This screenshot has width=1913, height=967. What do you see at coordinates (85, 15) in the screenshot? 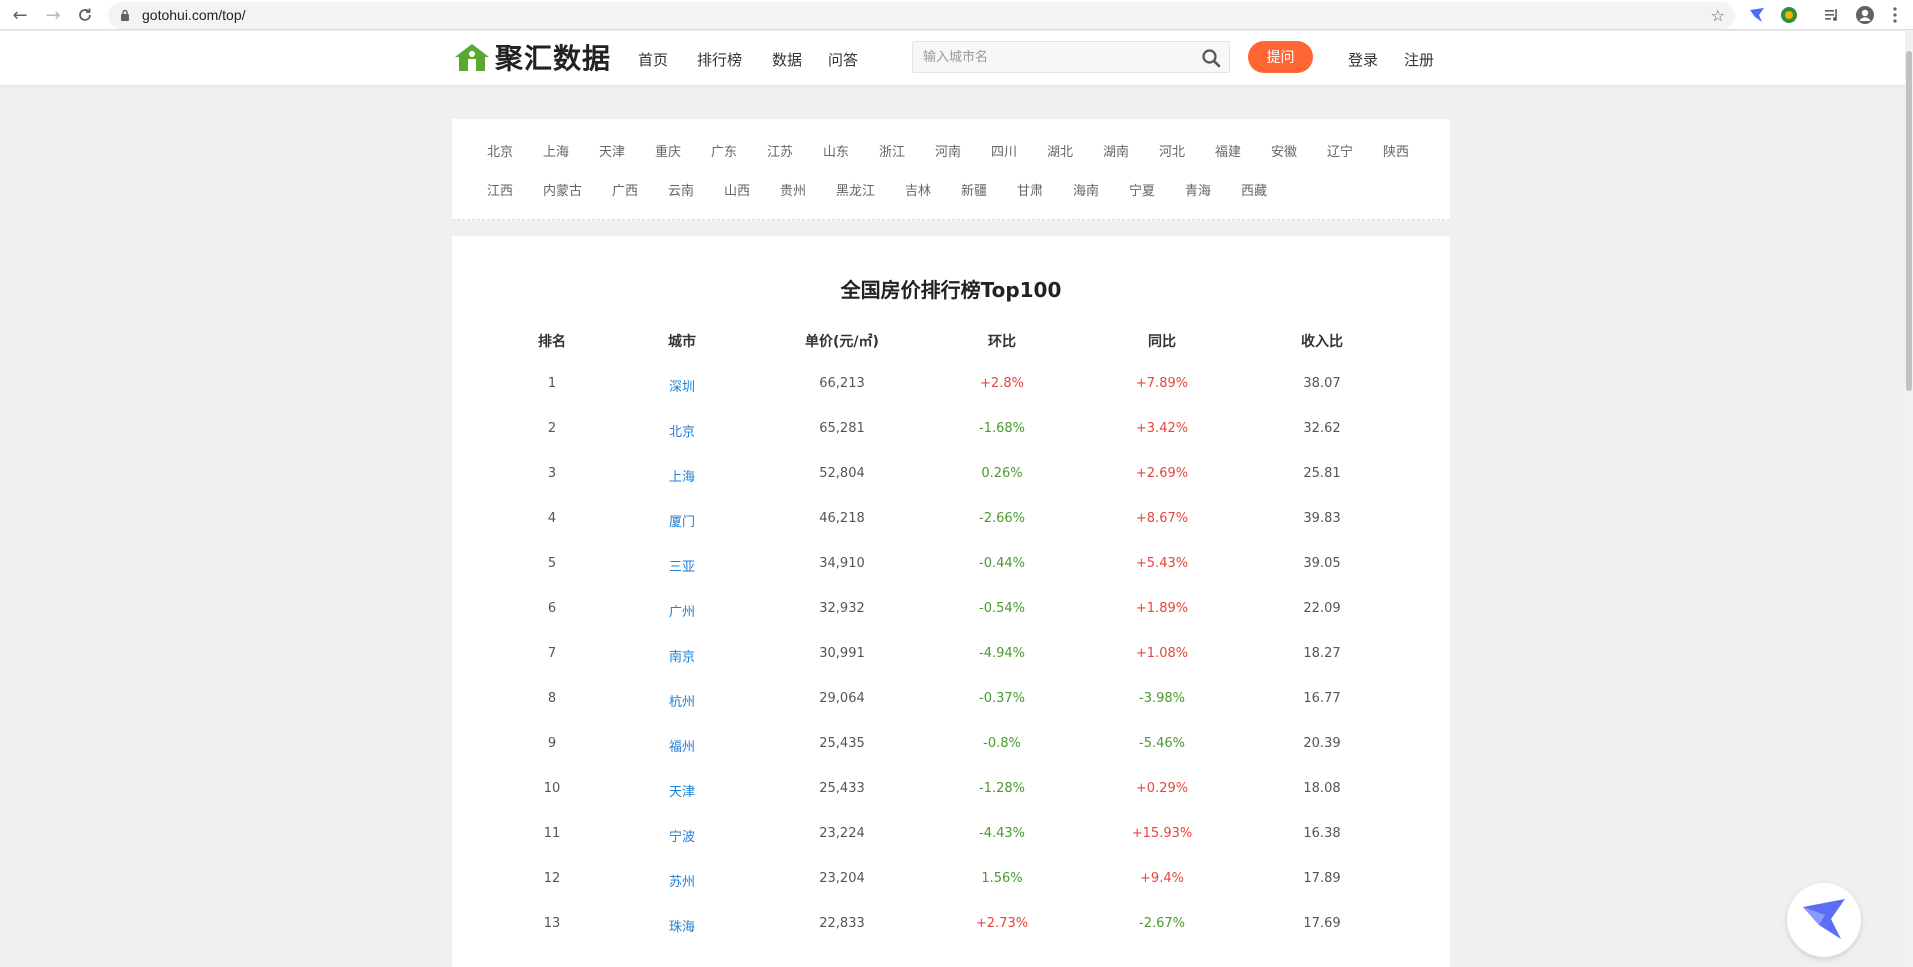
I see `reload-icon` at bounding box center [85, 15].